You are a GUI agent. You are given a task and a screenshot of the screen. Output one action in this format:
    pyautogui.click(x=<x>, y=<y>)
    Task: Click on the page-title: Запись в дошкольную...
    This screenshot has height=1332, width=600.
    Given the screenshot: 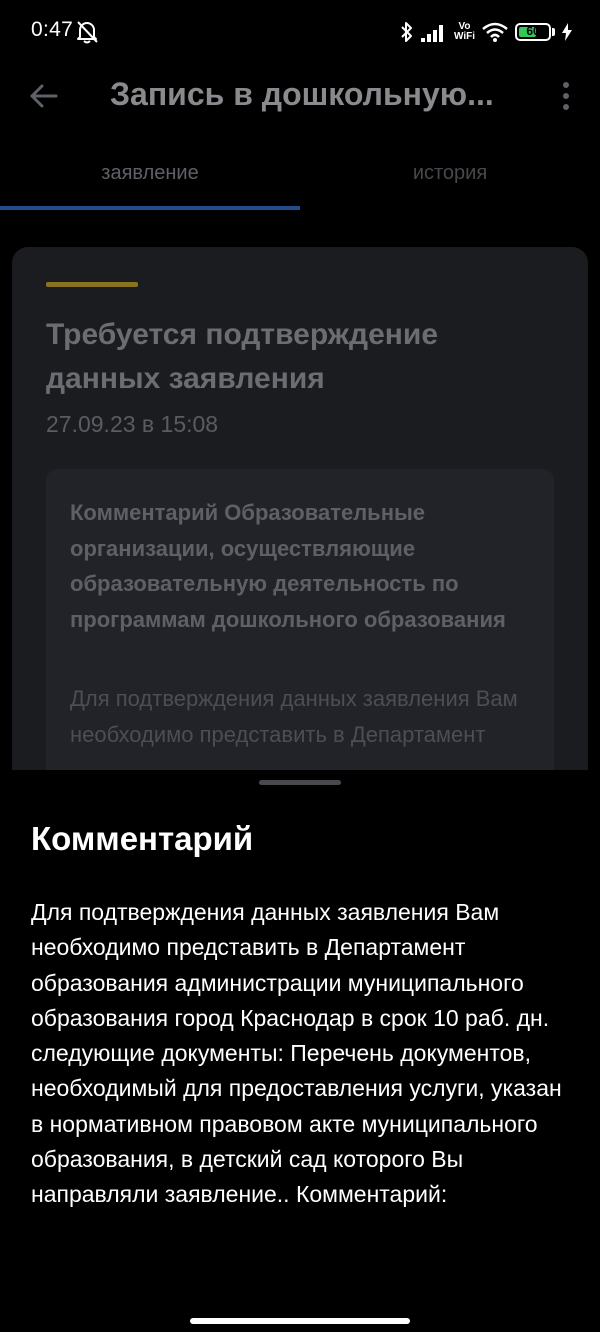 What is the action you would take?
    pyautogui.click(x=302, y=94)
    